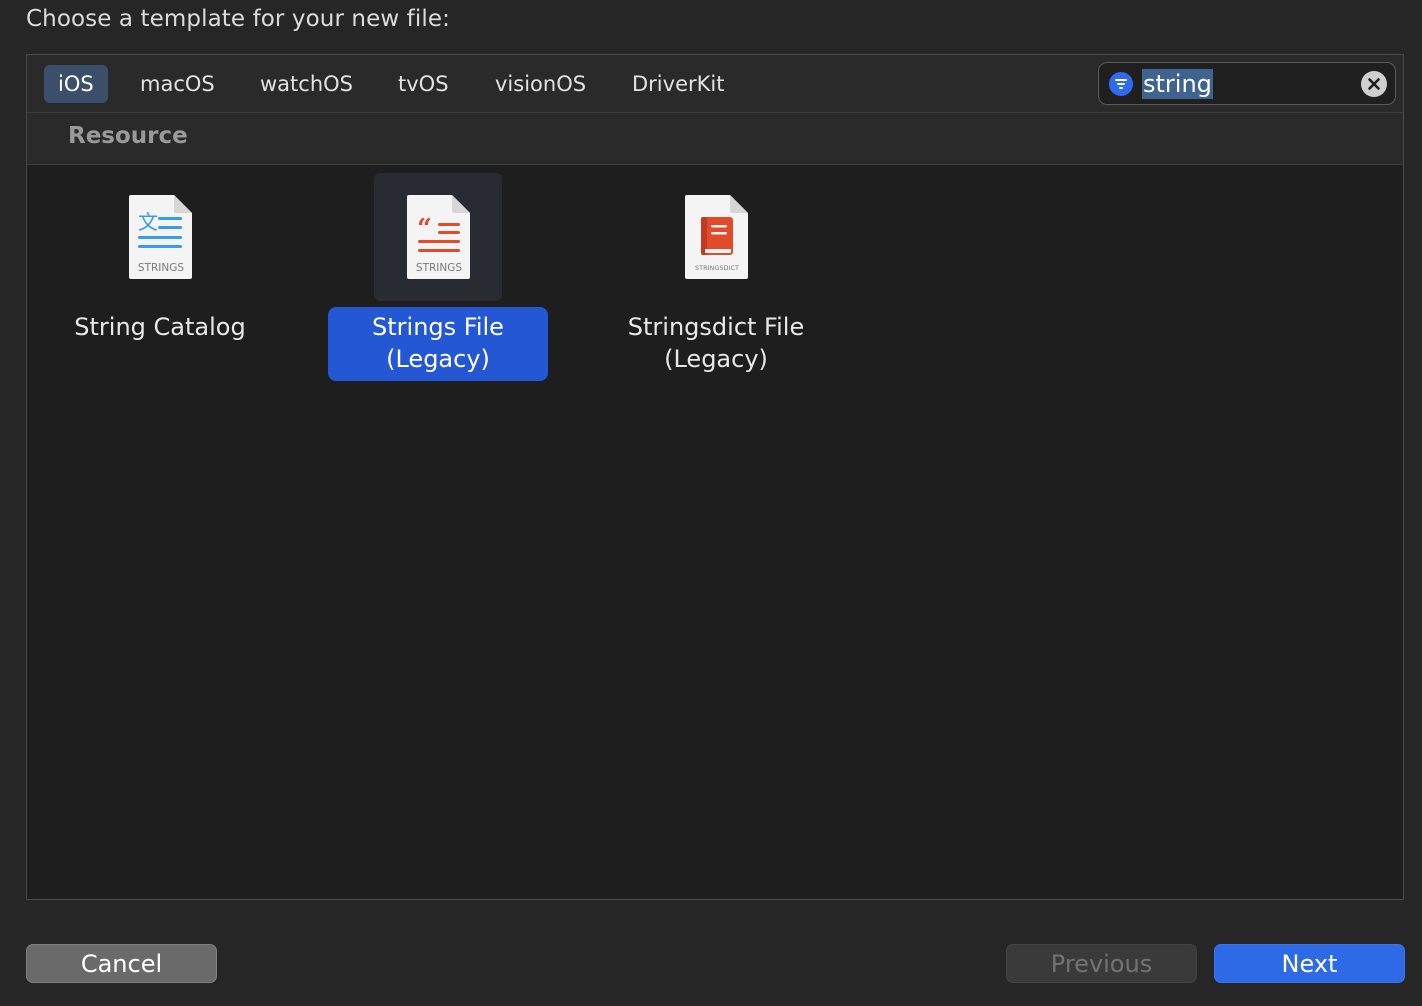 The width and height of the screenshot is (1422, 1006). What do you see at coordinates (1374, 84) in the screenshot?
I see `clear-icon` at bounding box center [1374, 84].